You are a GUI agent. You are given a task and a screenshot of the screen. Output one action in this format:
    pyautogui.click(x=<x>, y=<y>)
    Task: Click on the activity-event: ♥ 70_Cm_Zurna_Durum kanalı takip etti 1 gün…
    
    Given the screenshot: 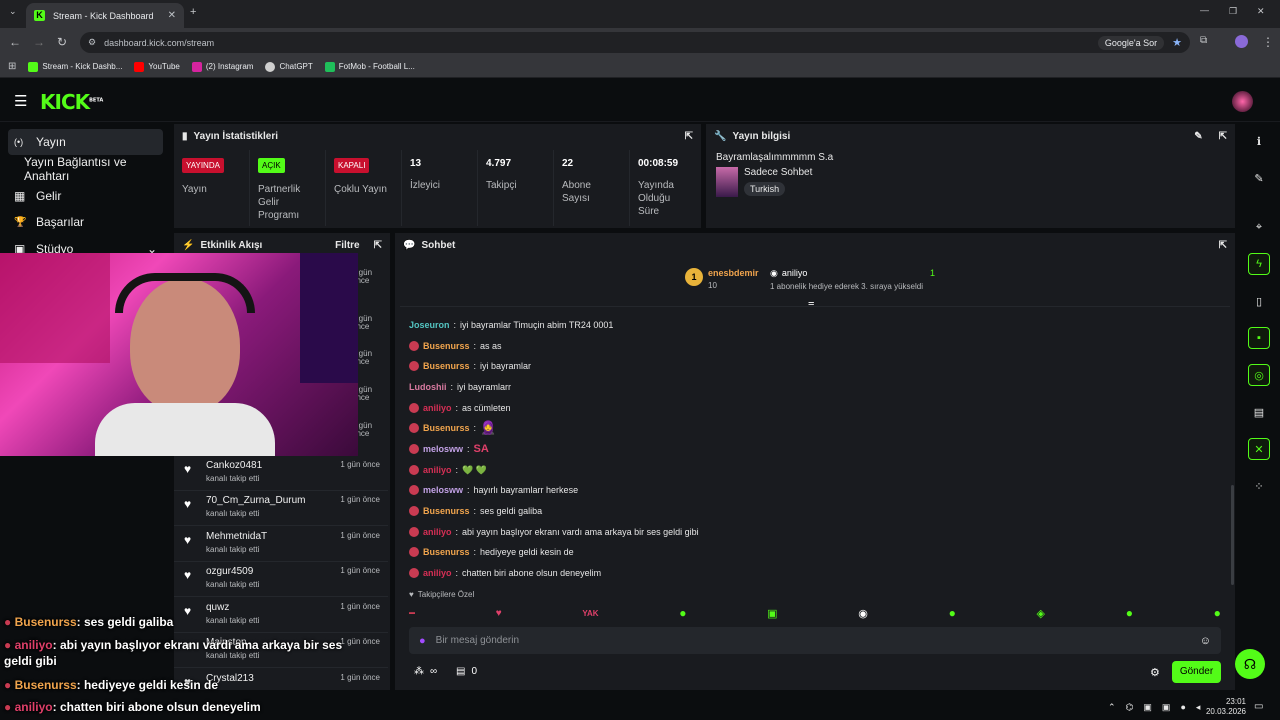 What is the action you would take?
    pyautogui.click(x=281, y=508)
    